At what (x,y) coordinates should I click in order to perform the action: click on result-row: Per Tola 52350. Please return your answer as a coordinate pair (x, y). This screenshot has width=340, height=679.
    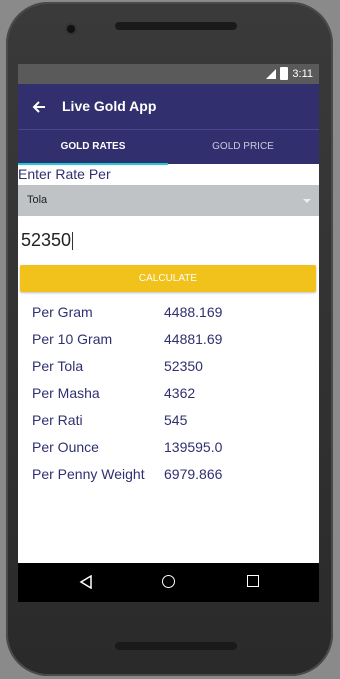
    Looking at the image, I should click on (172, 371).